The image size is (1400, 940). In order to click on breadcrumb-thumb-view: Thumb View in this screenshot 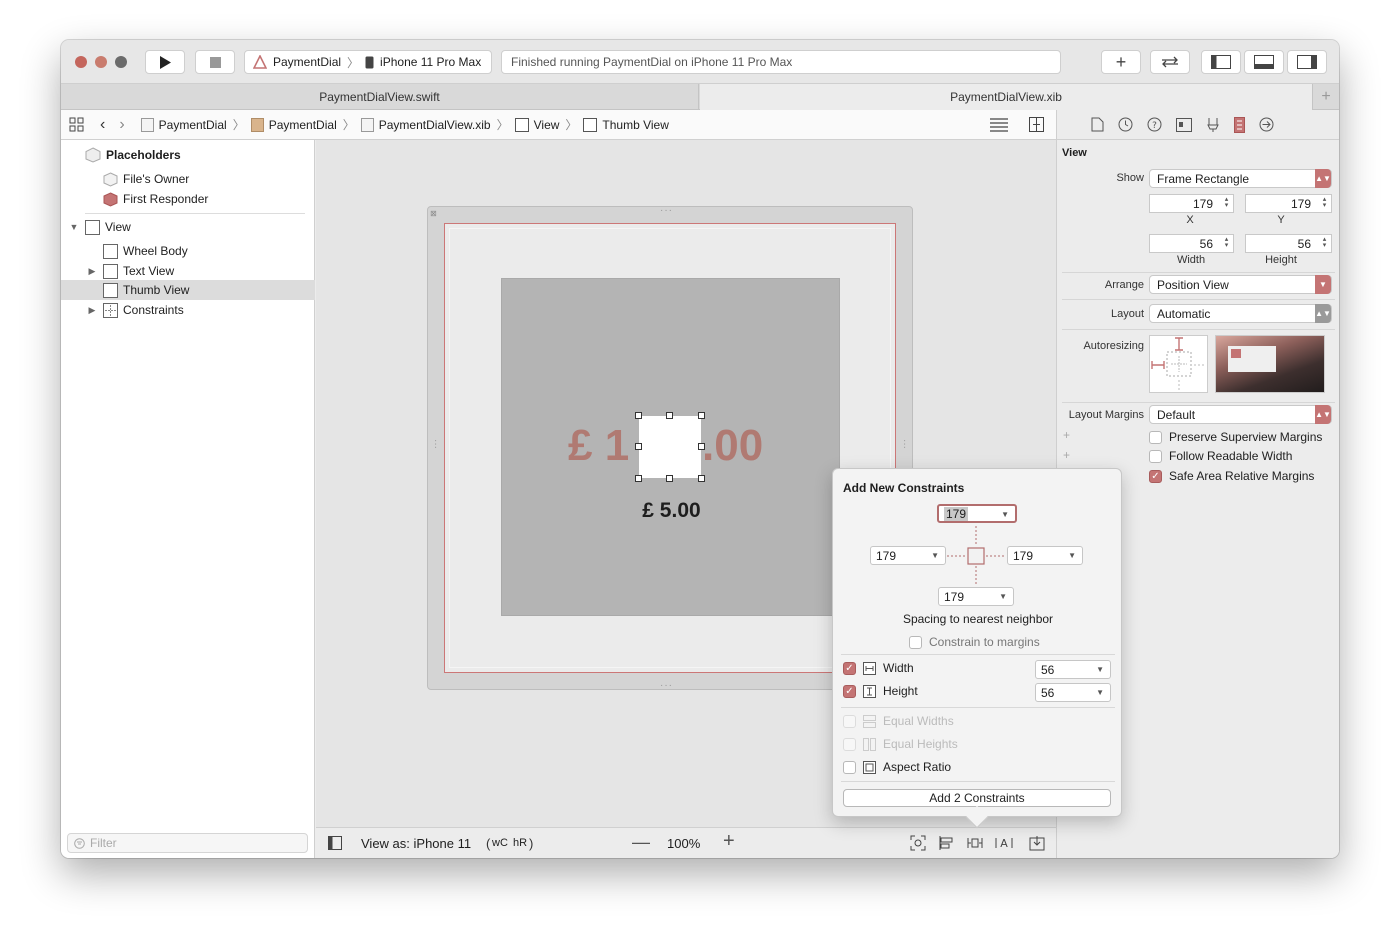, I will do `click(626, 124)`.